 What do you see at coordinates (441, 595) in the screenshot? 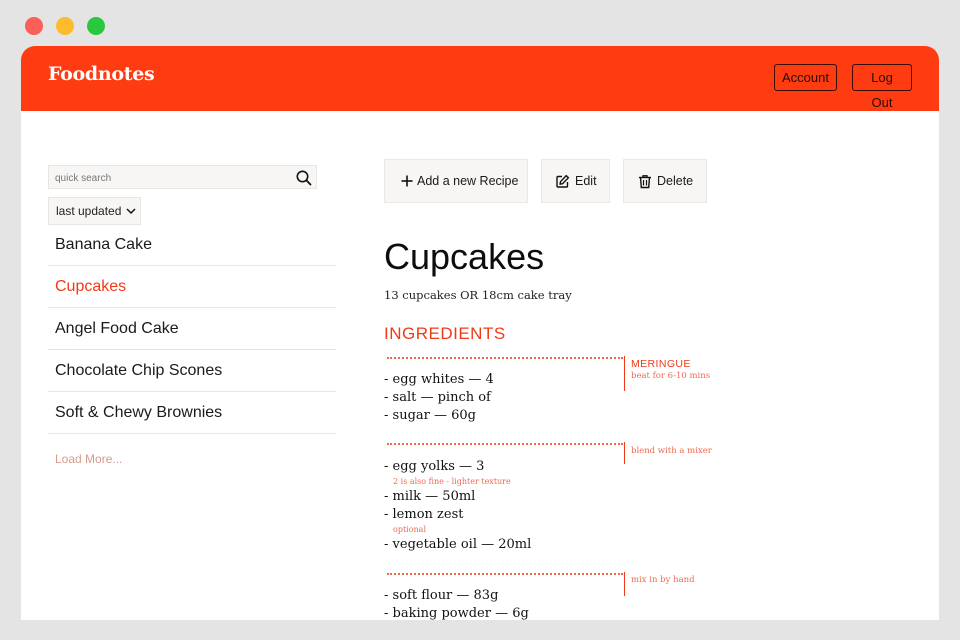
I see `ingredient-item: - soft flour — 83g` at bounding box center [441, 595].